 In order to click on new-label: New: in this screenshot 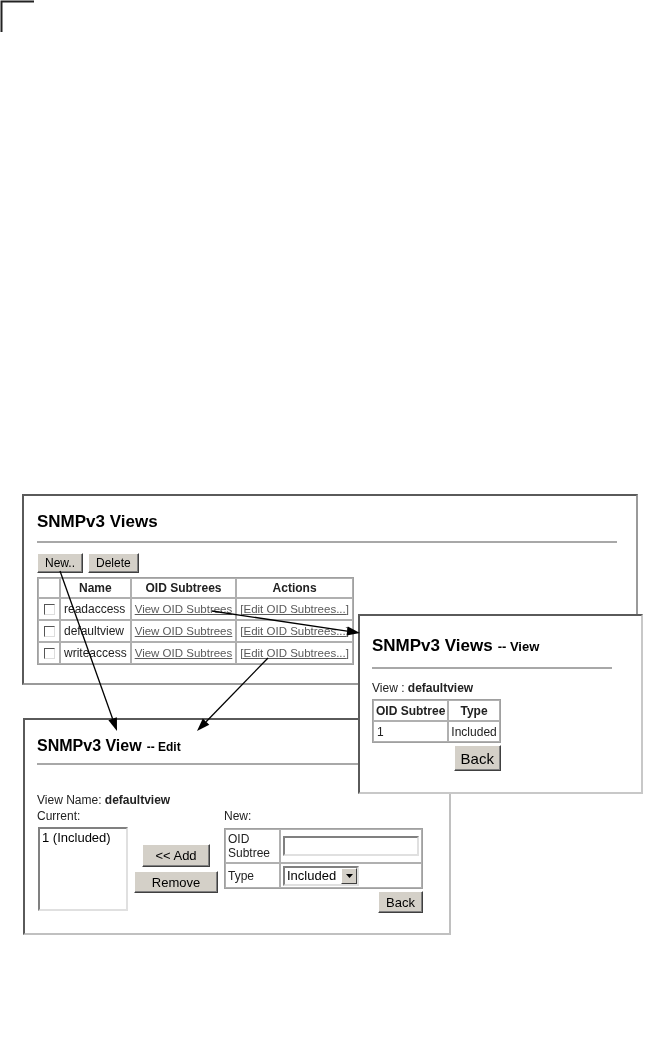, I will do `click(238, 816)`.